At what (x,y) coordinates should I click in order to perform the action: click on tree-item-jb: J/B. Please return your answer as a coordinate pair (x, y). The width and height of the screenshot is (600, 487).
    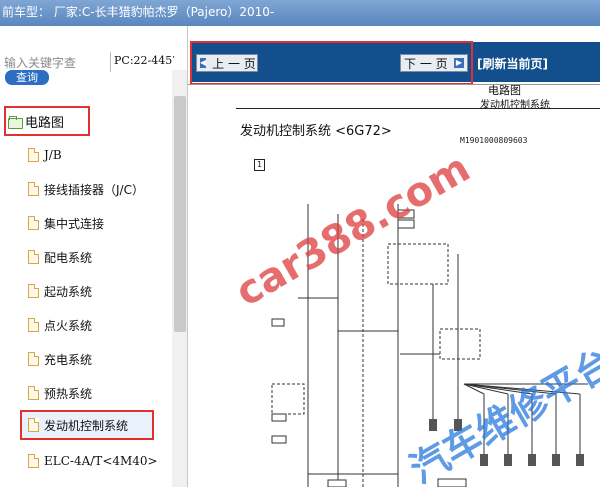
    Looking at the image, I should click on (45, 155).